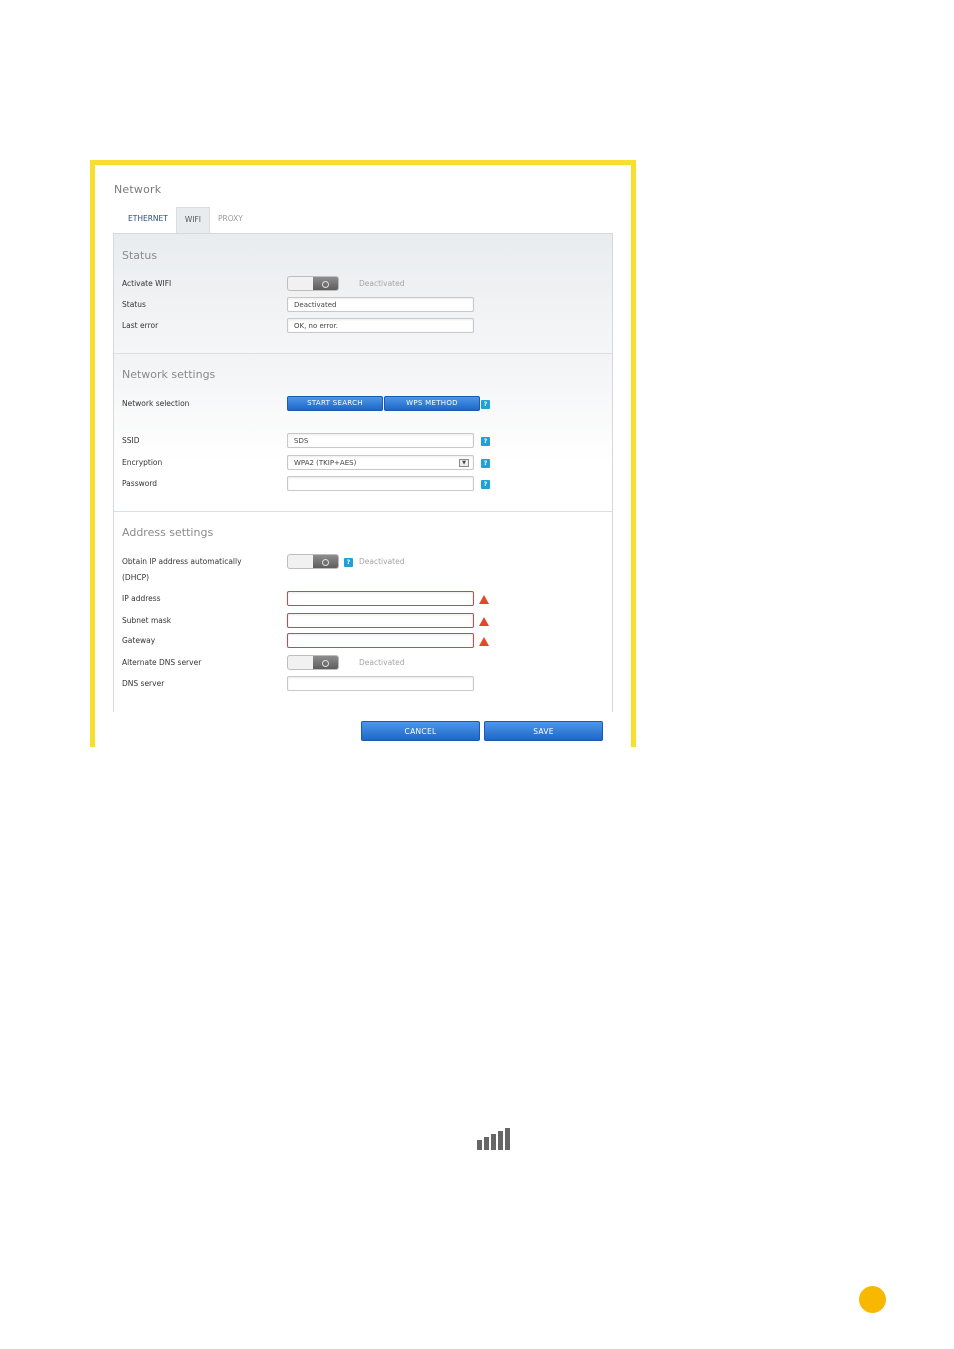  Describe the element at coordinates (382, 561) in the screenshot. I see `dhcp-state: Deactivated` at that location.